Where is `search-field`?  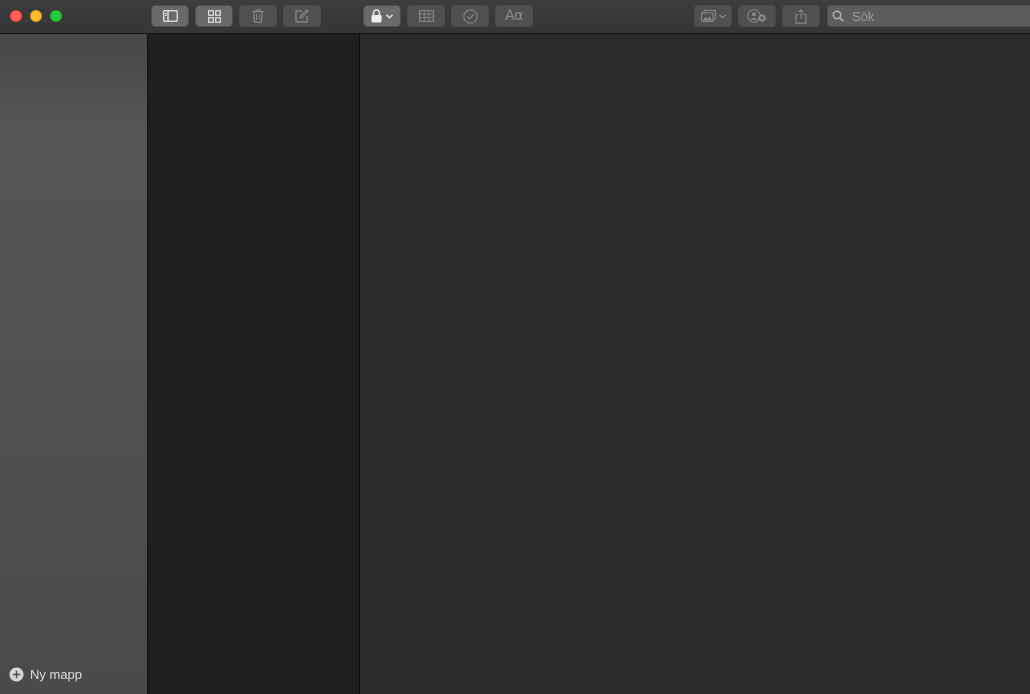 search-field is located at coordinates (928, 16).